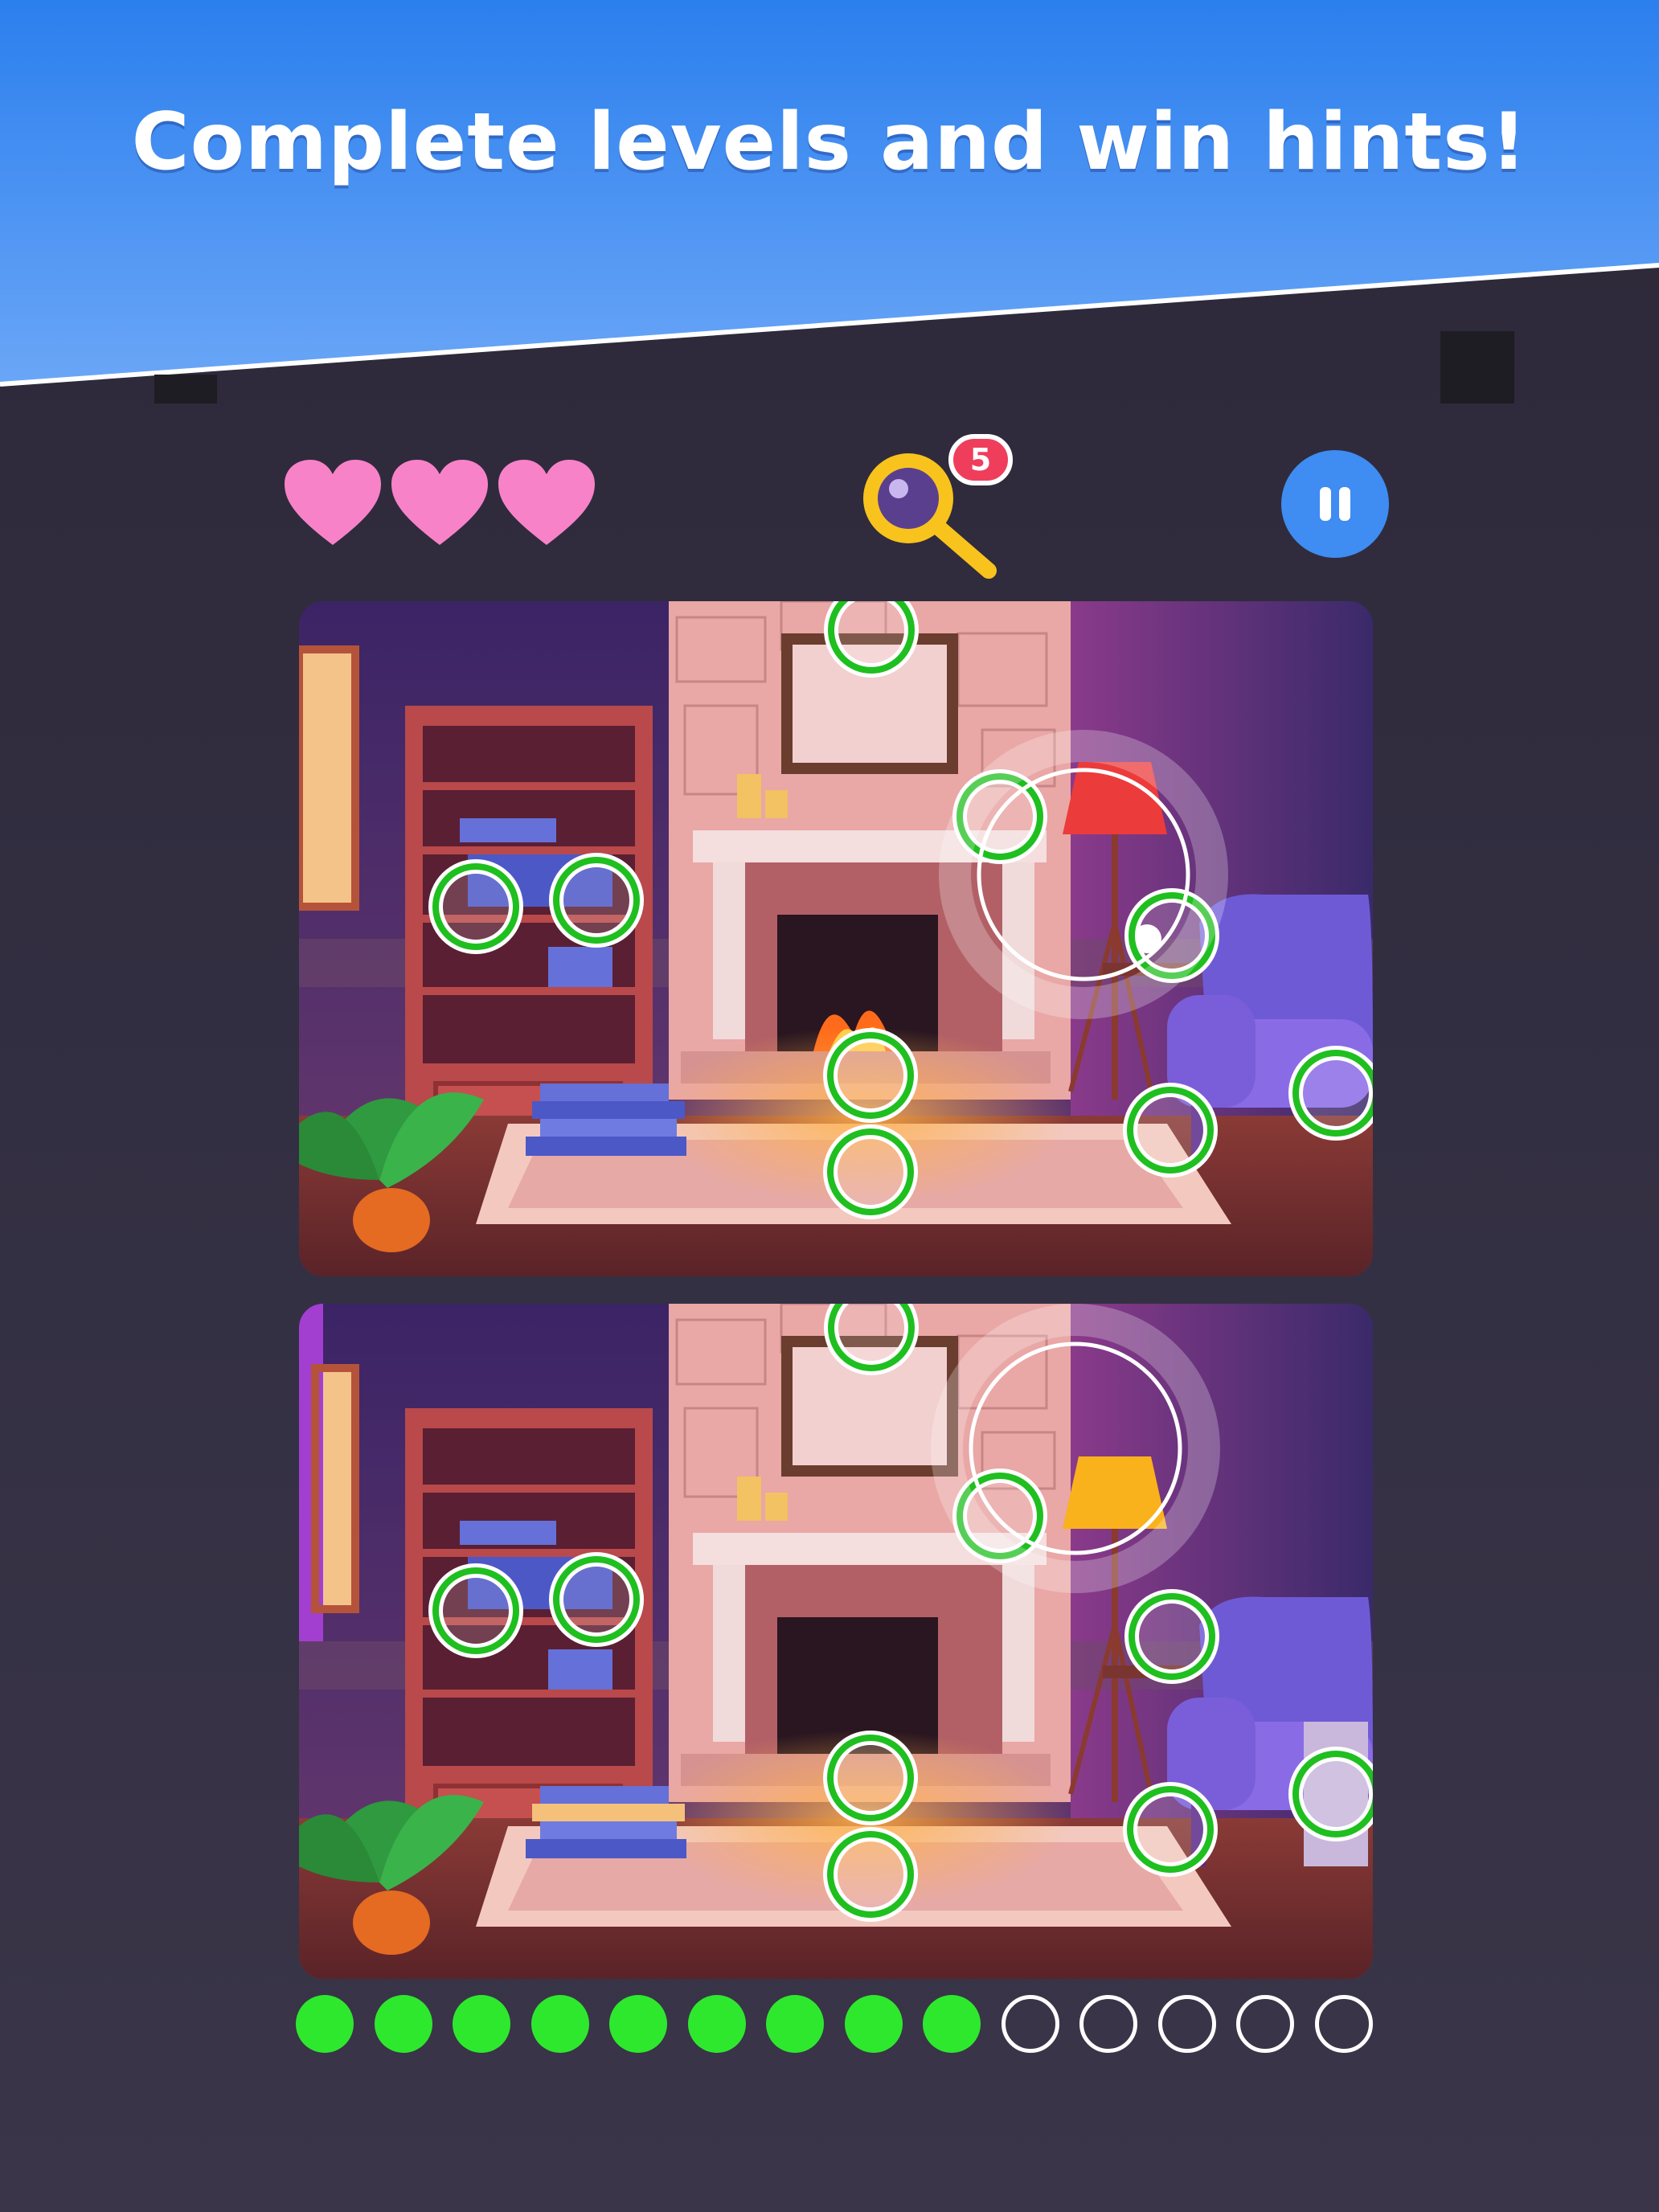 The width and height of the screenshot is (1659, 2212). Describe the element at coordinates (185, 389) in the screenshot. I see `corner-square-left` at that location.